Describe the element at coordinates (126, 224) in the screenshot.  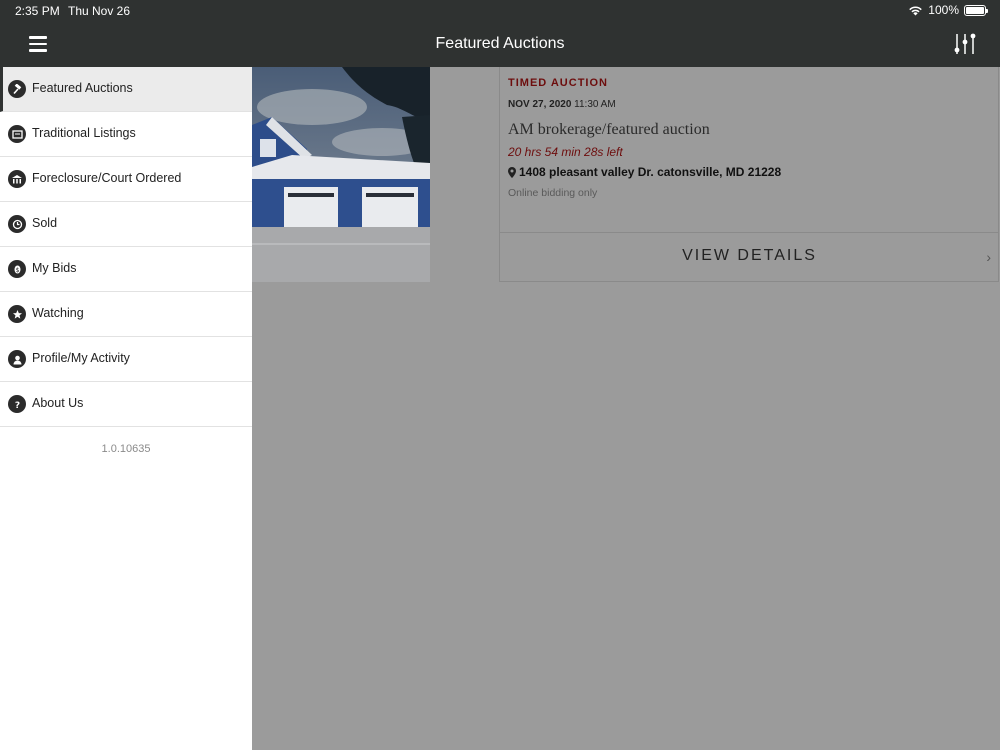
I see `sidebar-item-sold: Sold` at that location.